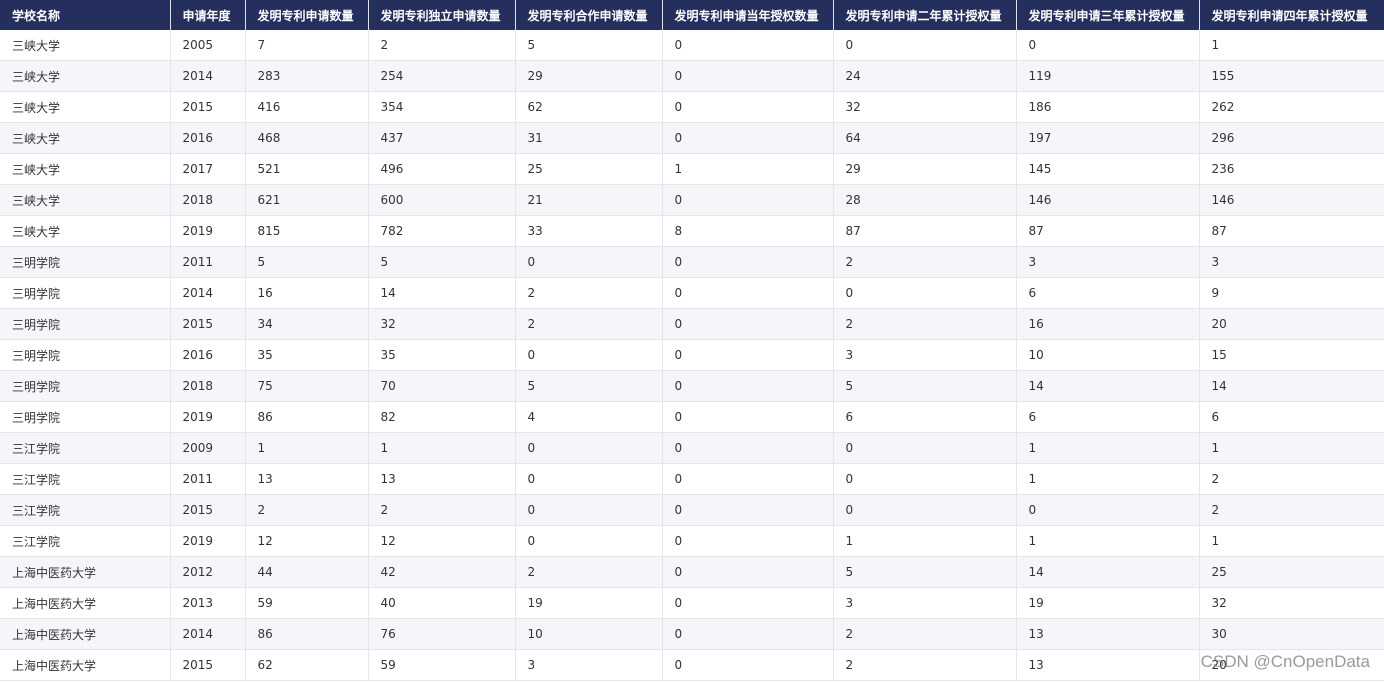  I want to click on table-row: 三江学院 2015 2 2 0 0 0 0 2, so click(692, 510).